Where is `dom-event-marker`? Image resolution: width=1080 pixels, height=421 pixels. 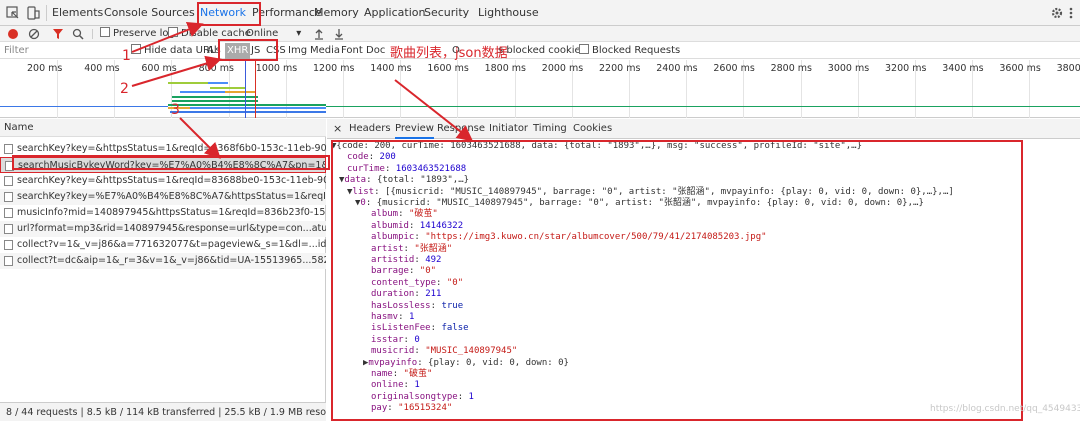
dom-event-marker is located at coordinates (245, 89).